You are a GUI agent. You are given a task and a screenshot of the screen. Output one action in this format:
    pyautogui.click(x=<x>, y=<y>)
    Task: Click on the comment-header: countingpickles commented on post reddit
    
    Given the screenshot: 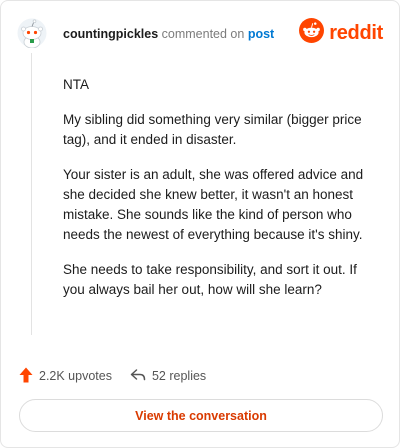 What is the action you would take?
    pyautogui.click(x=200, y=33)
    